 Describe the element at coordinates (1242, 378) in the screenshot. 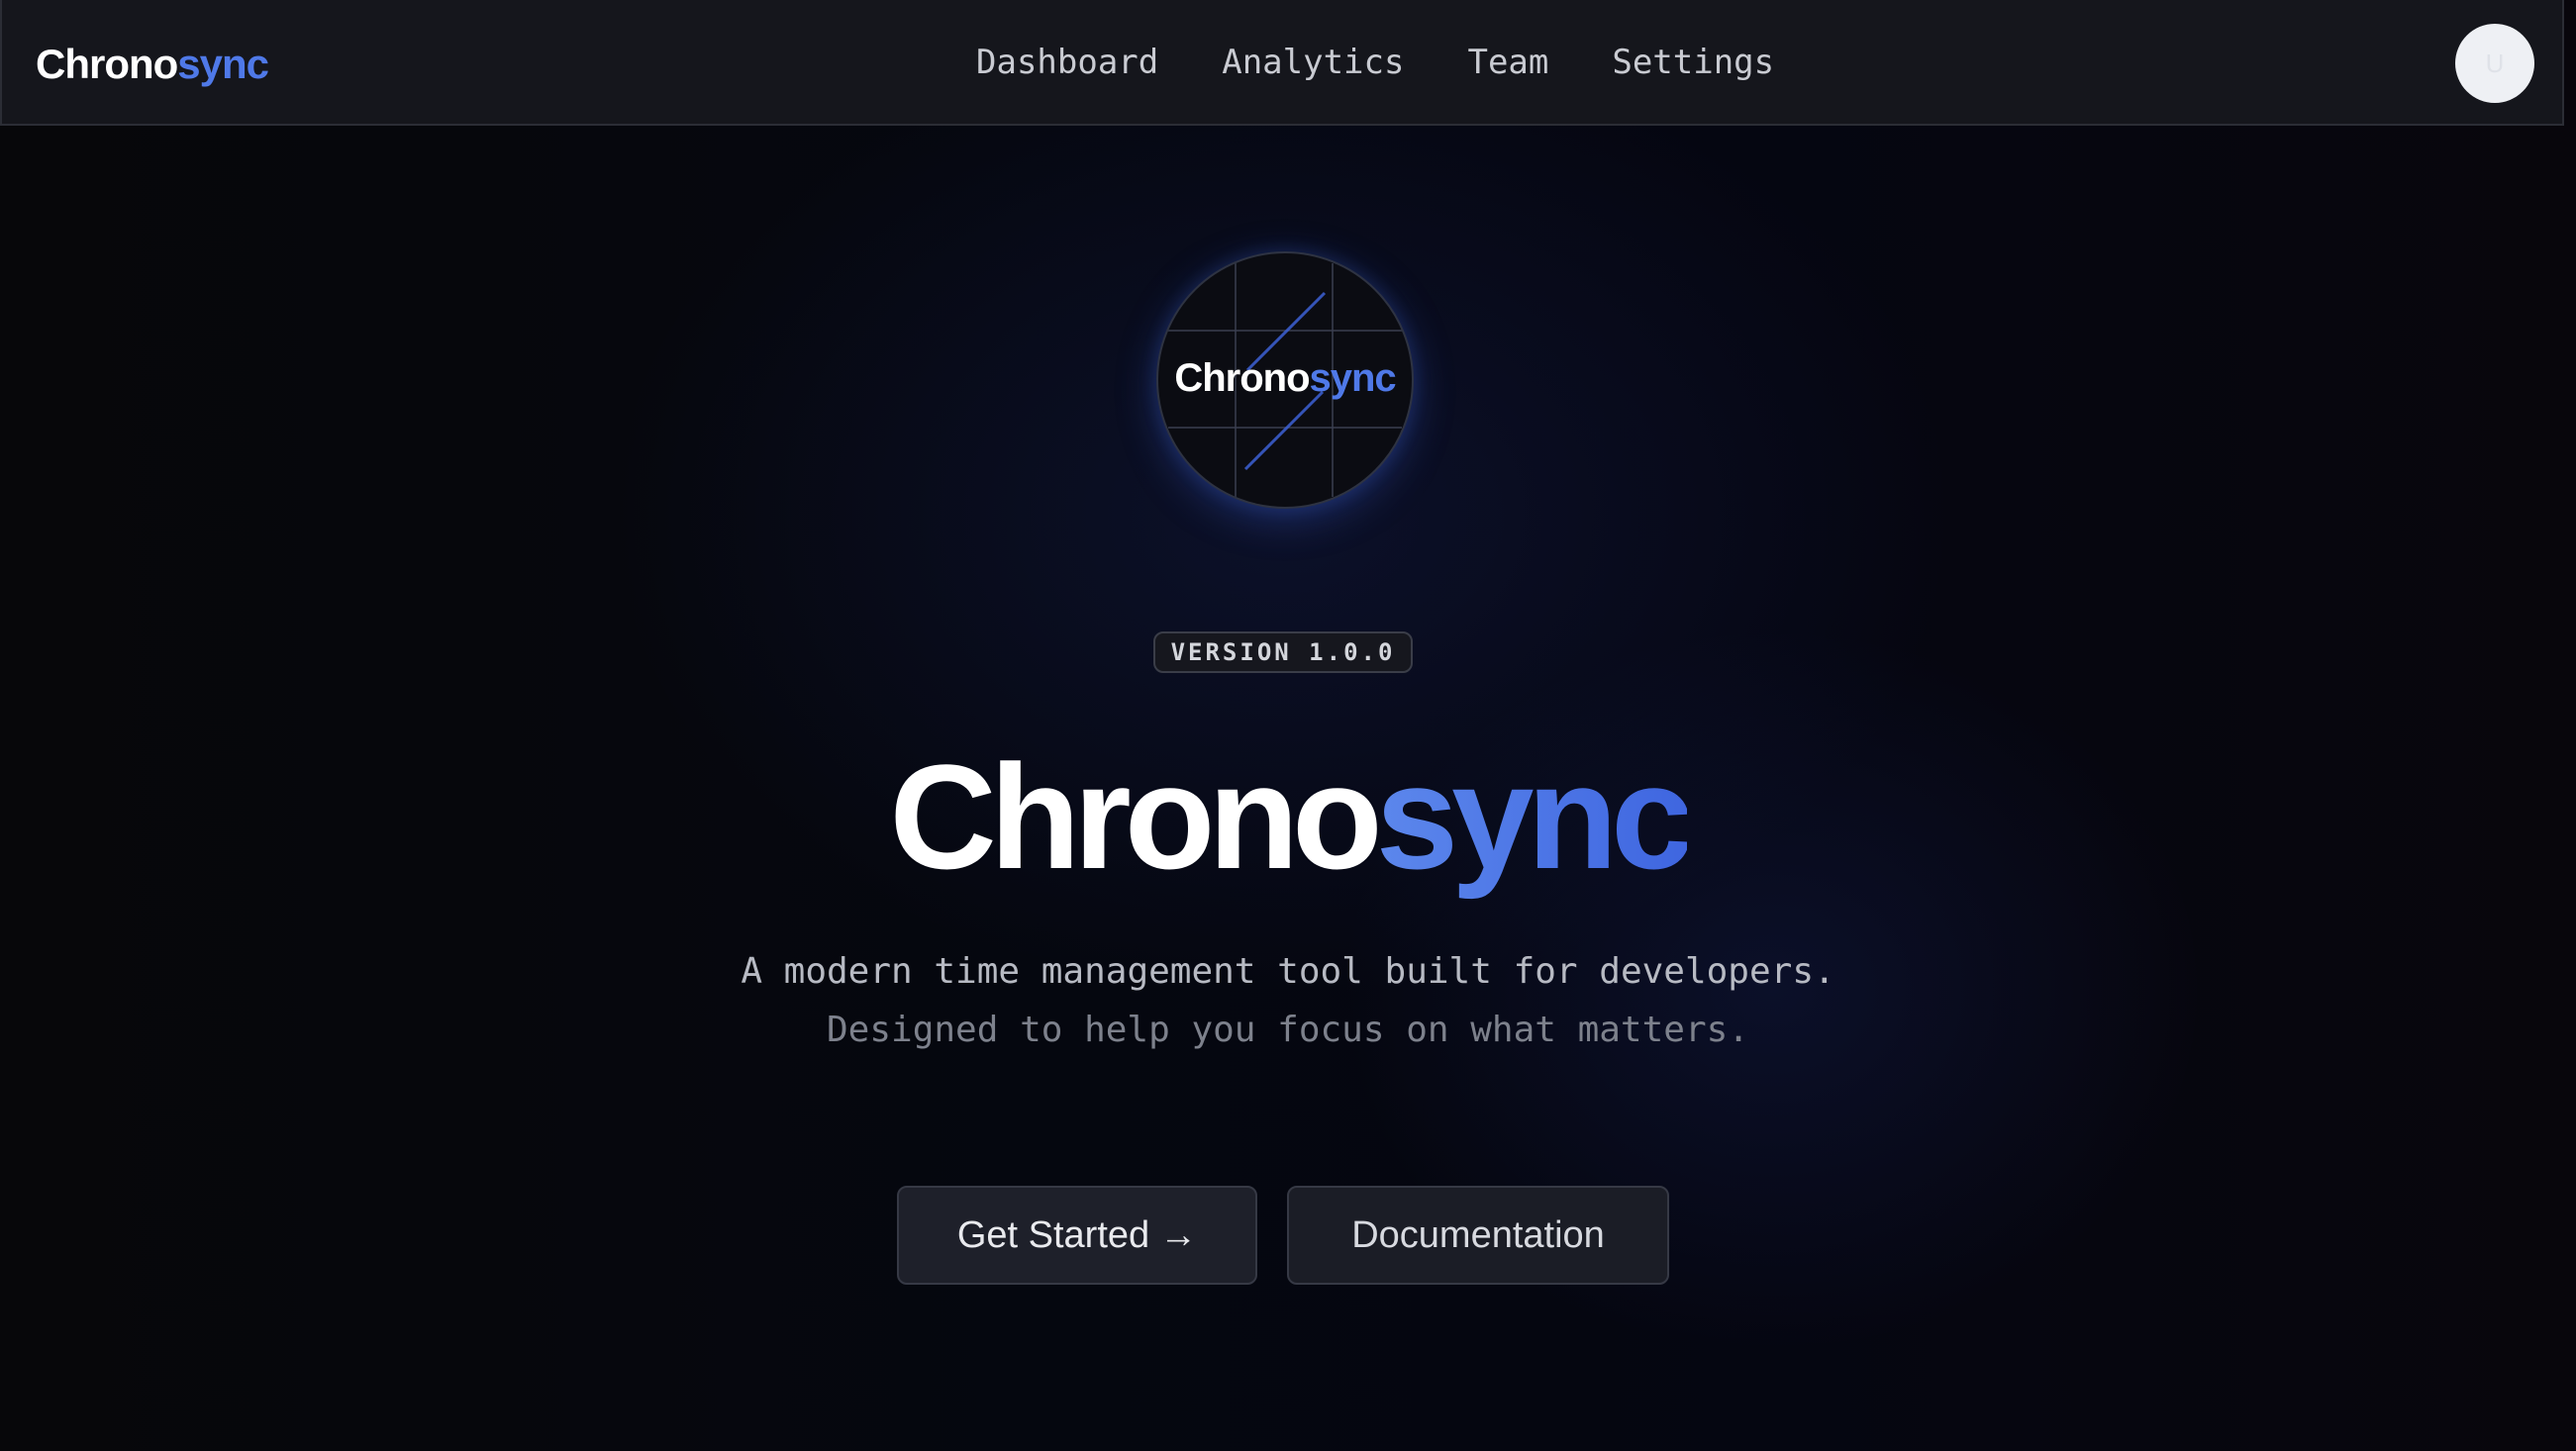

I see `logo-badge-part1: Chrono` at that location.